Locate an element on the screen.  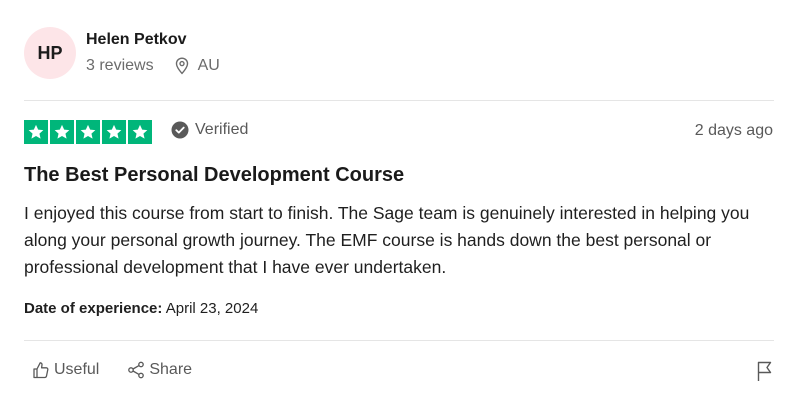
verified-label: Verified is located at coordinates (222, 129).